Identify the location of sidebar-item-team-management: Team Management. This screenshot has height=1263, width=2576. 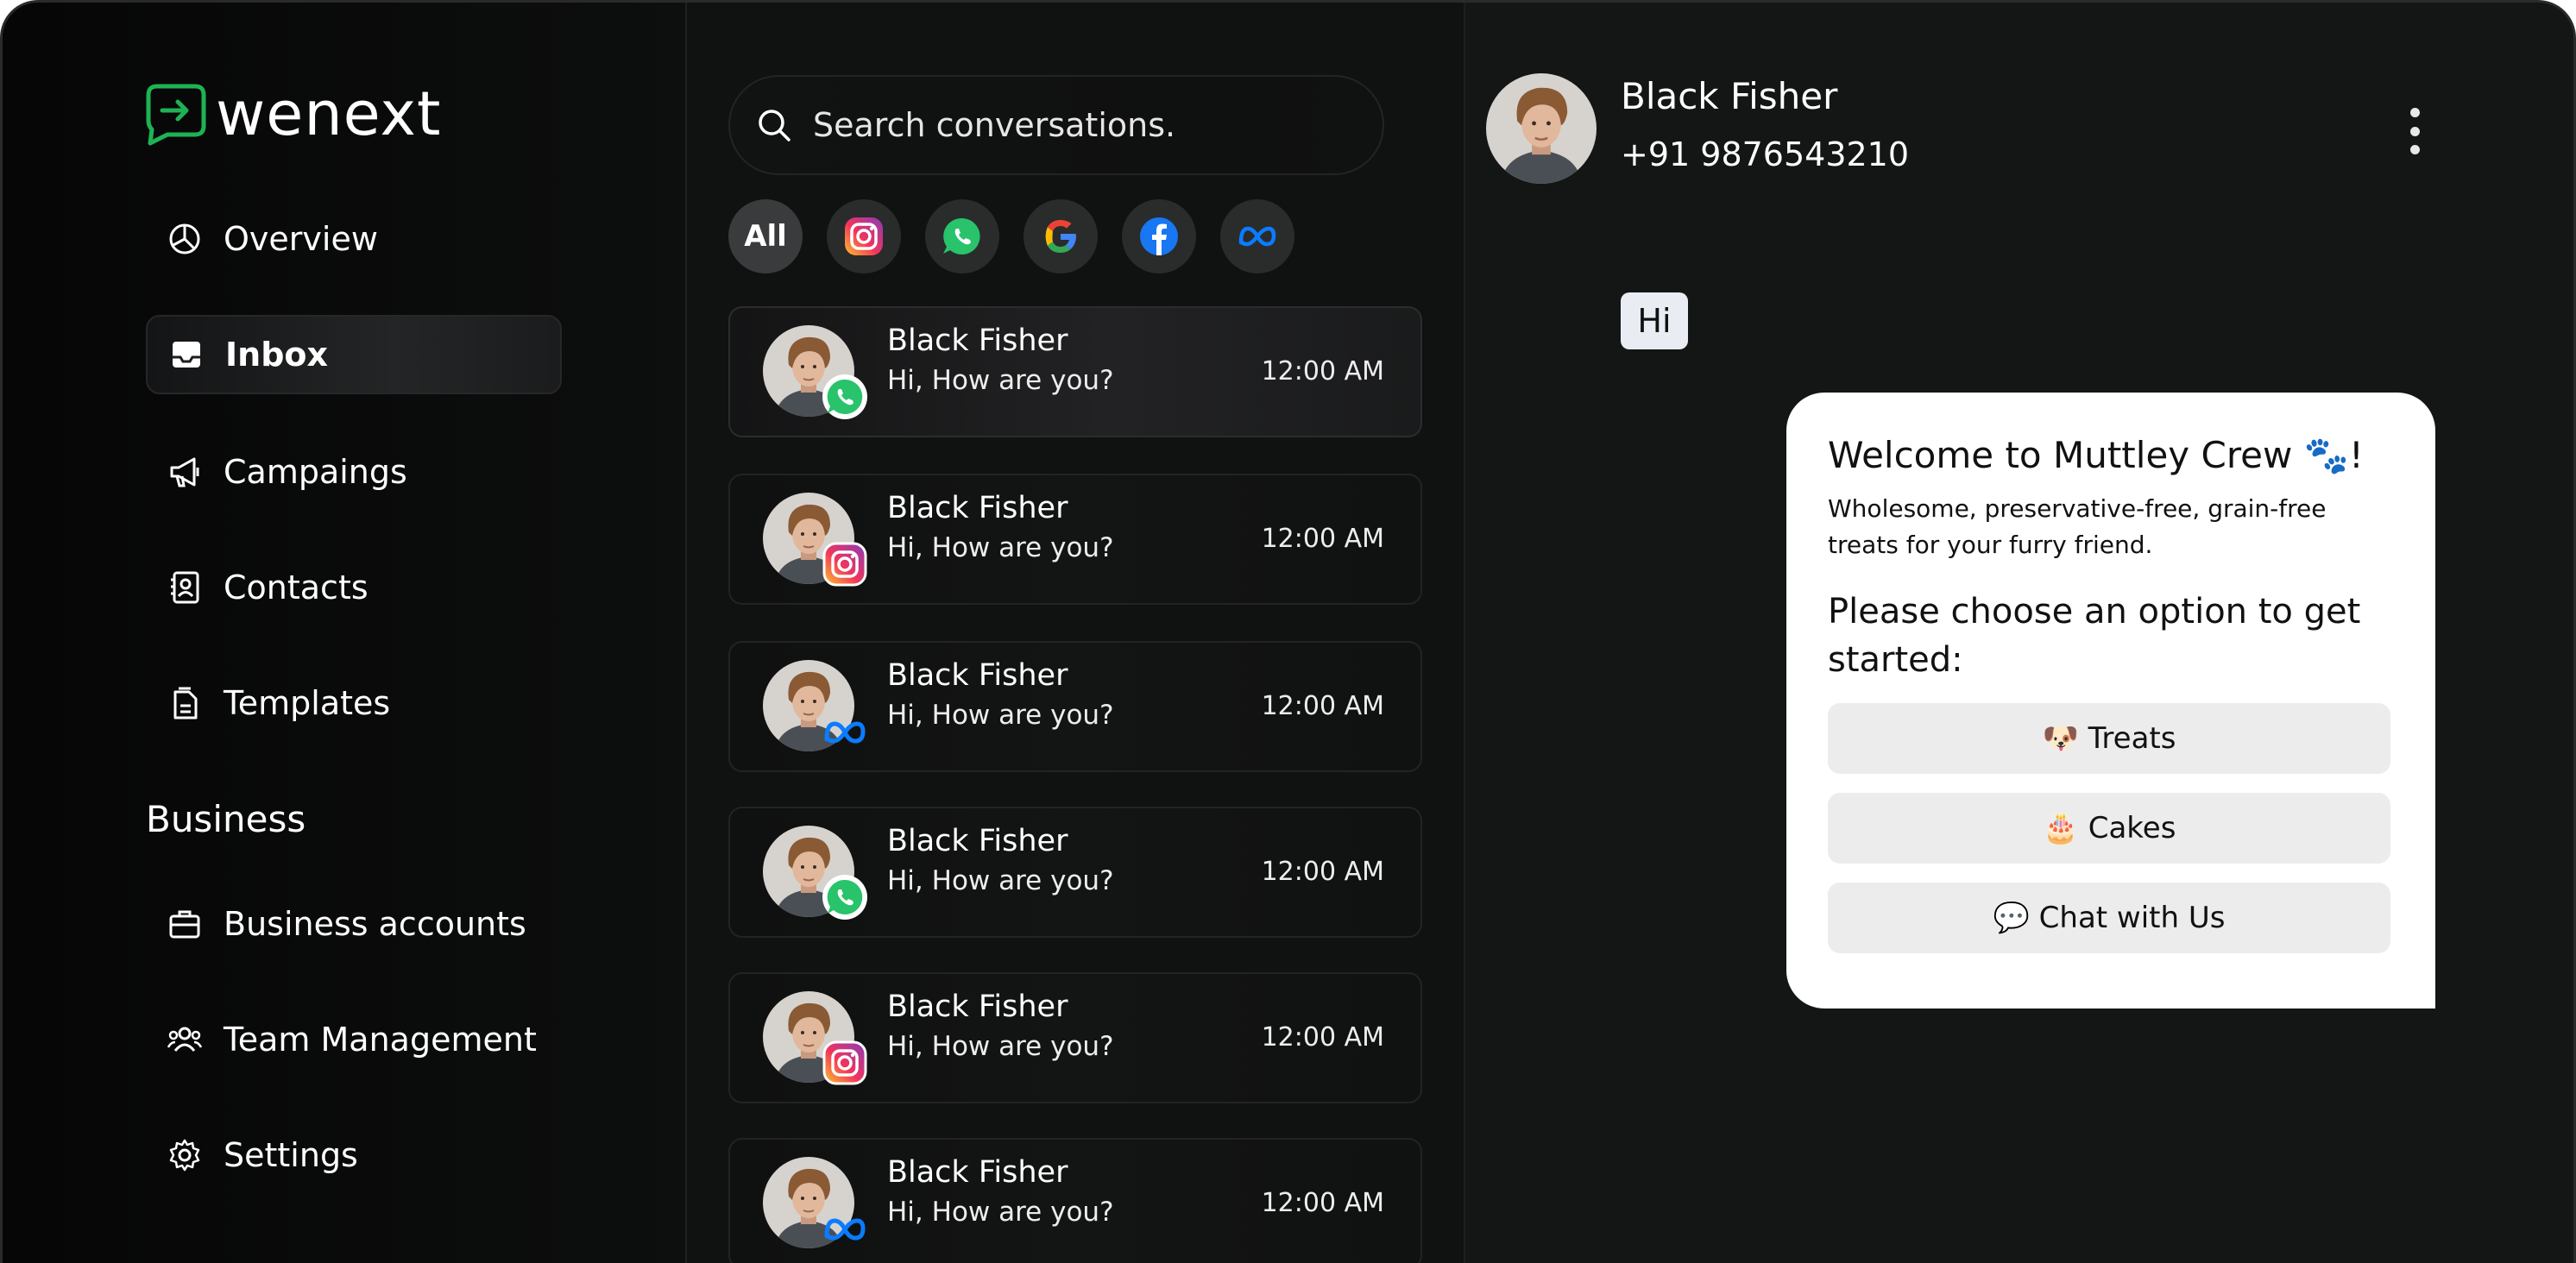
(354, 1040).